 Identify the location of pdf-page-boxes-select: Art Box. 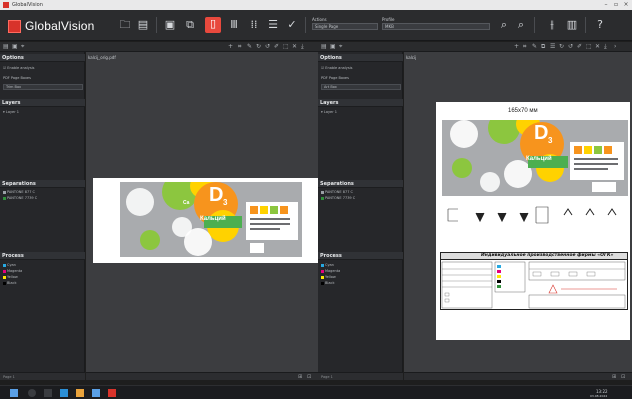
(361, 87).